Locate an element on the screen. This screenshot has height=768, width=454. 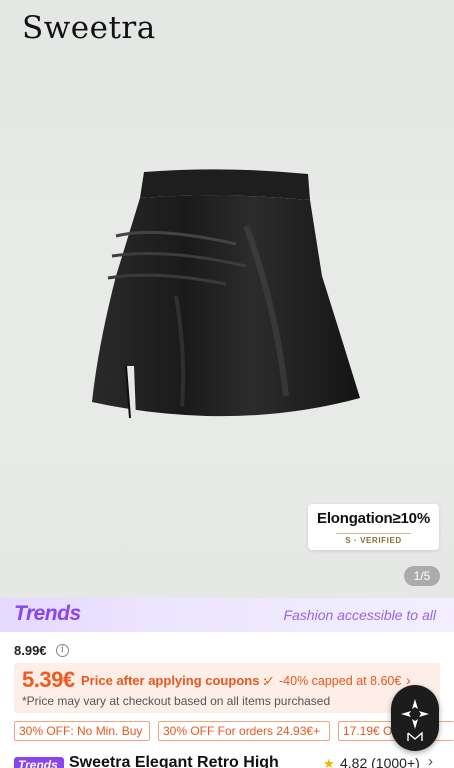
image-page-counter: 1/5 is located at coordinates (422, 576).